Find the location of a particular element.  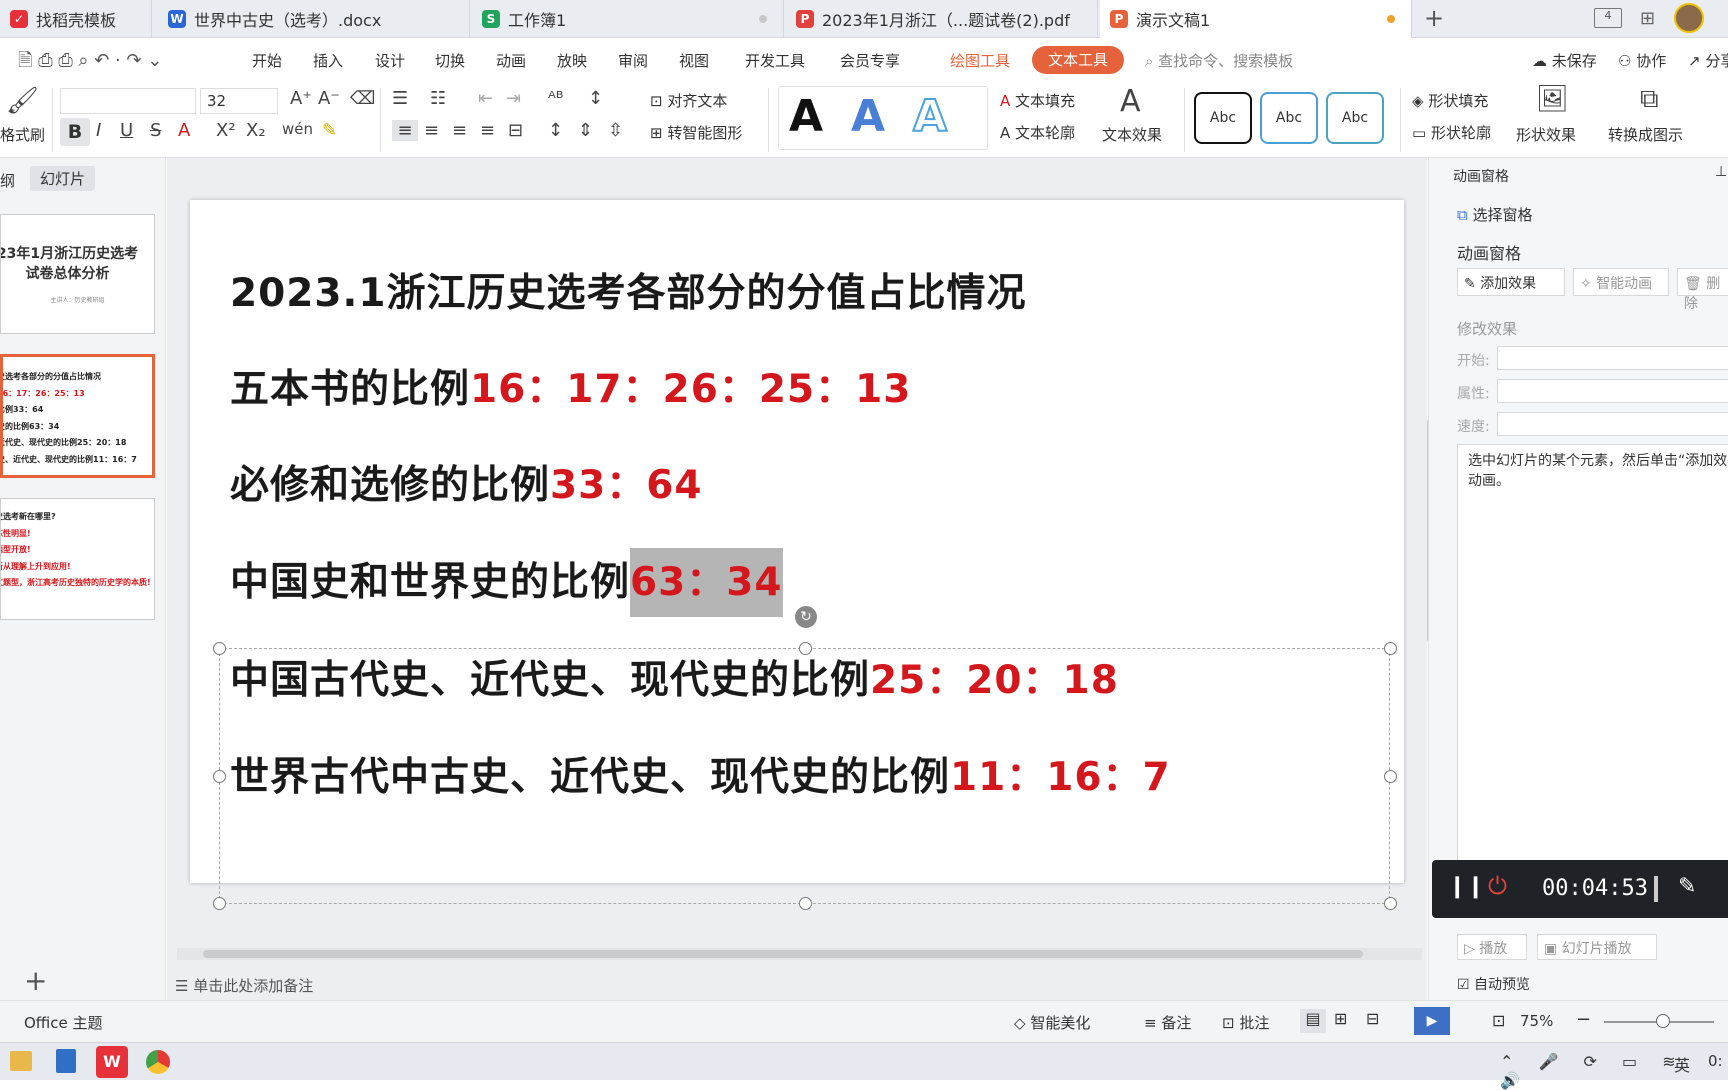

stop-power-icon: ⏻ is located at coordinates (1497, 886).